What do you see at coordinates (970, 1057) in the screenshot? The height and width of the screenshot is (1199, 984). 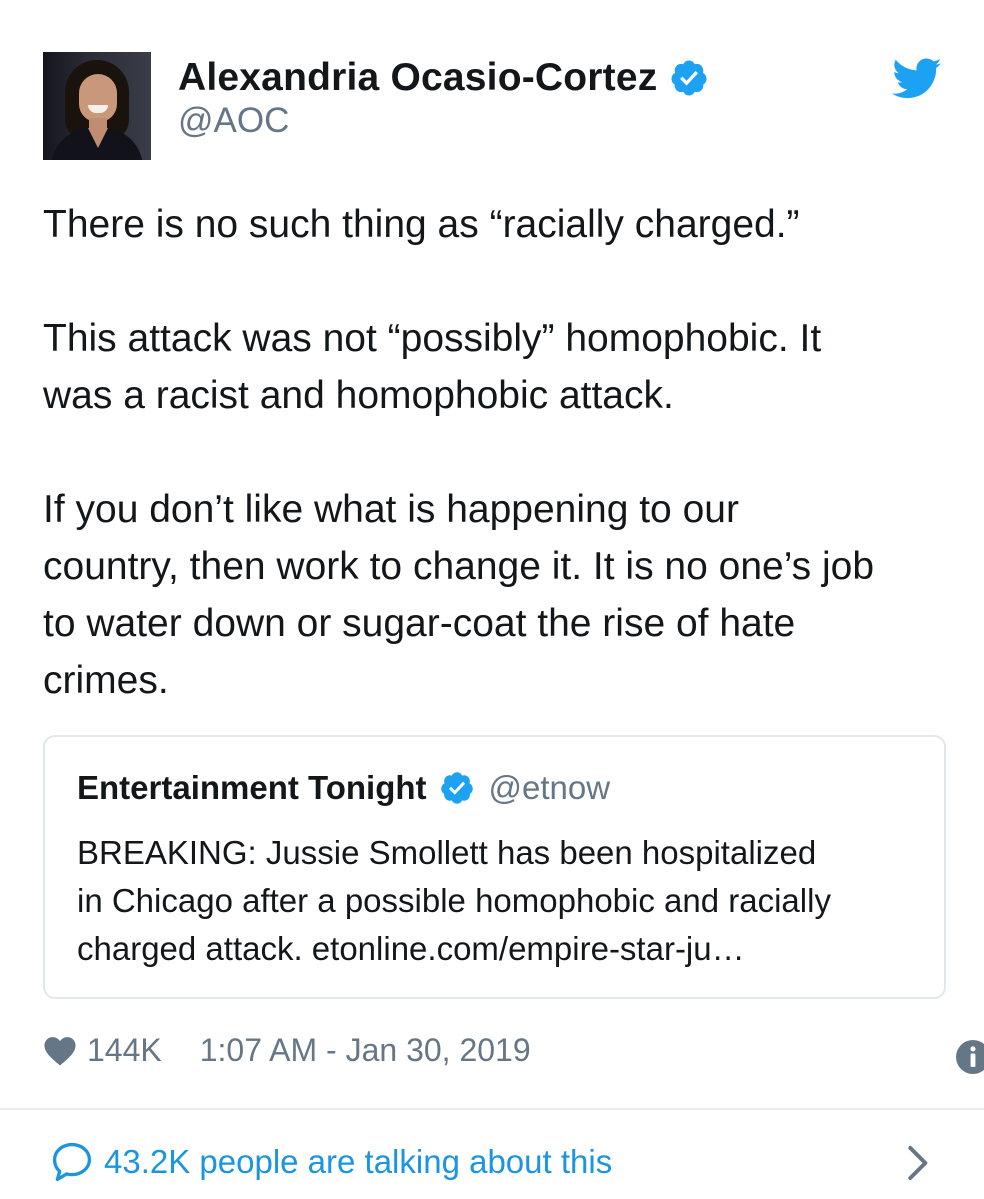 I see `info-icon` at bounding box center [970, 1057].